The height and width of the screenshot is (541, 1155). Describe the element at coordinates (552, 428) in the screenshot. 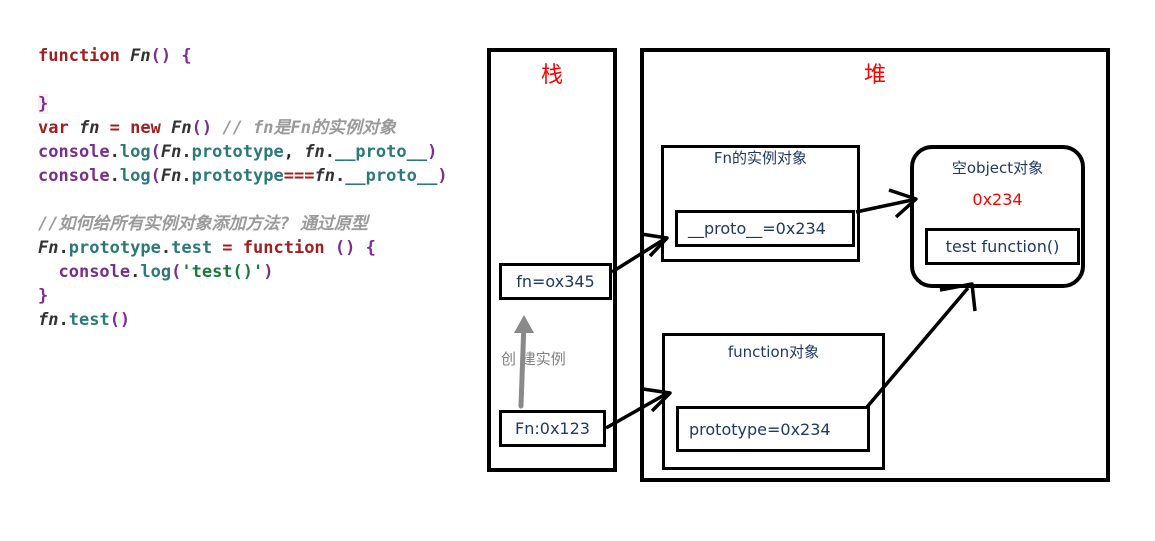

I see `stack-slot-fn-constructor: Fn:0x123` at that location.